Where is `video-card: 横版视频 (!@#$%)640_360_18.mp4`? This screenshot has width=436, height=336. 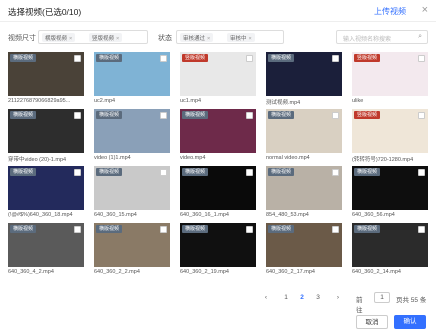
video-card: 横版视频 (!@#$%)640_360_18.mp4 is located at coordinates (46, 193).